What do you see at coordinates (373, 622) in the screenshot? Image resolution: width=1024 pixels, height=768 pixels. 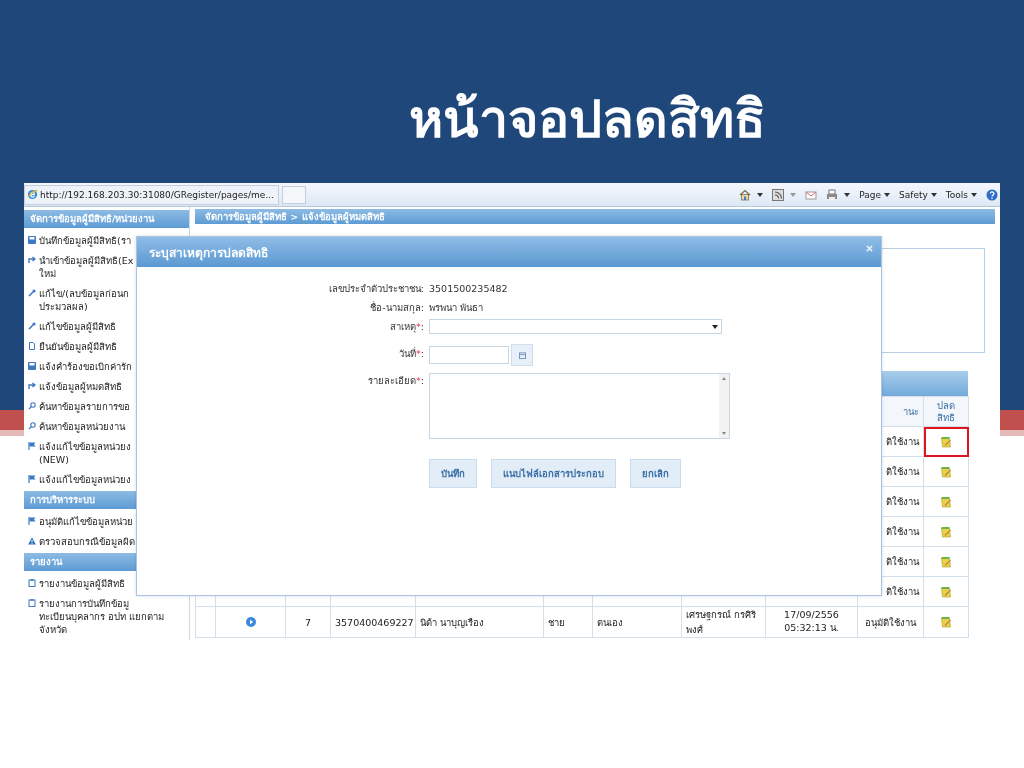 I see `table-cell: 3570400469227` at bounding box center [373, 622].